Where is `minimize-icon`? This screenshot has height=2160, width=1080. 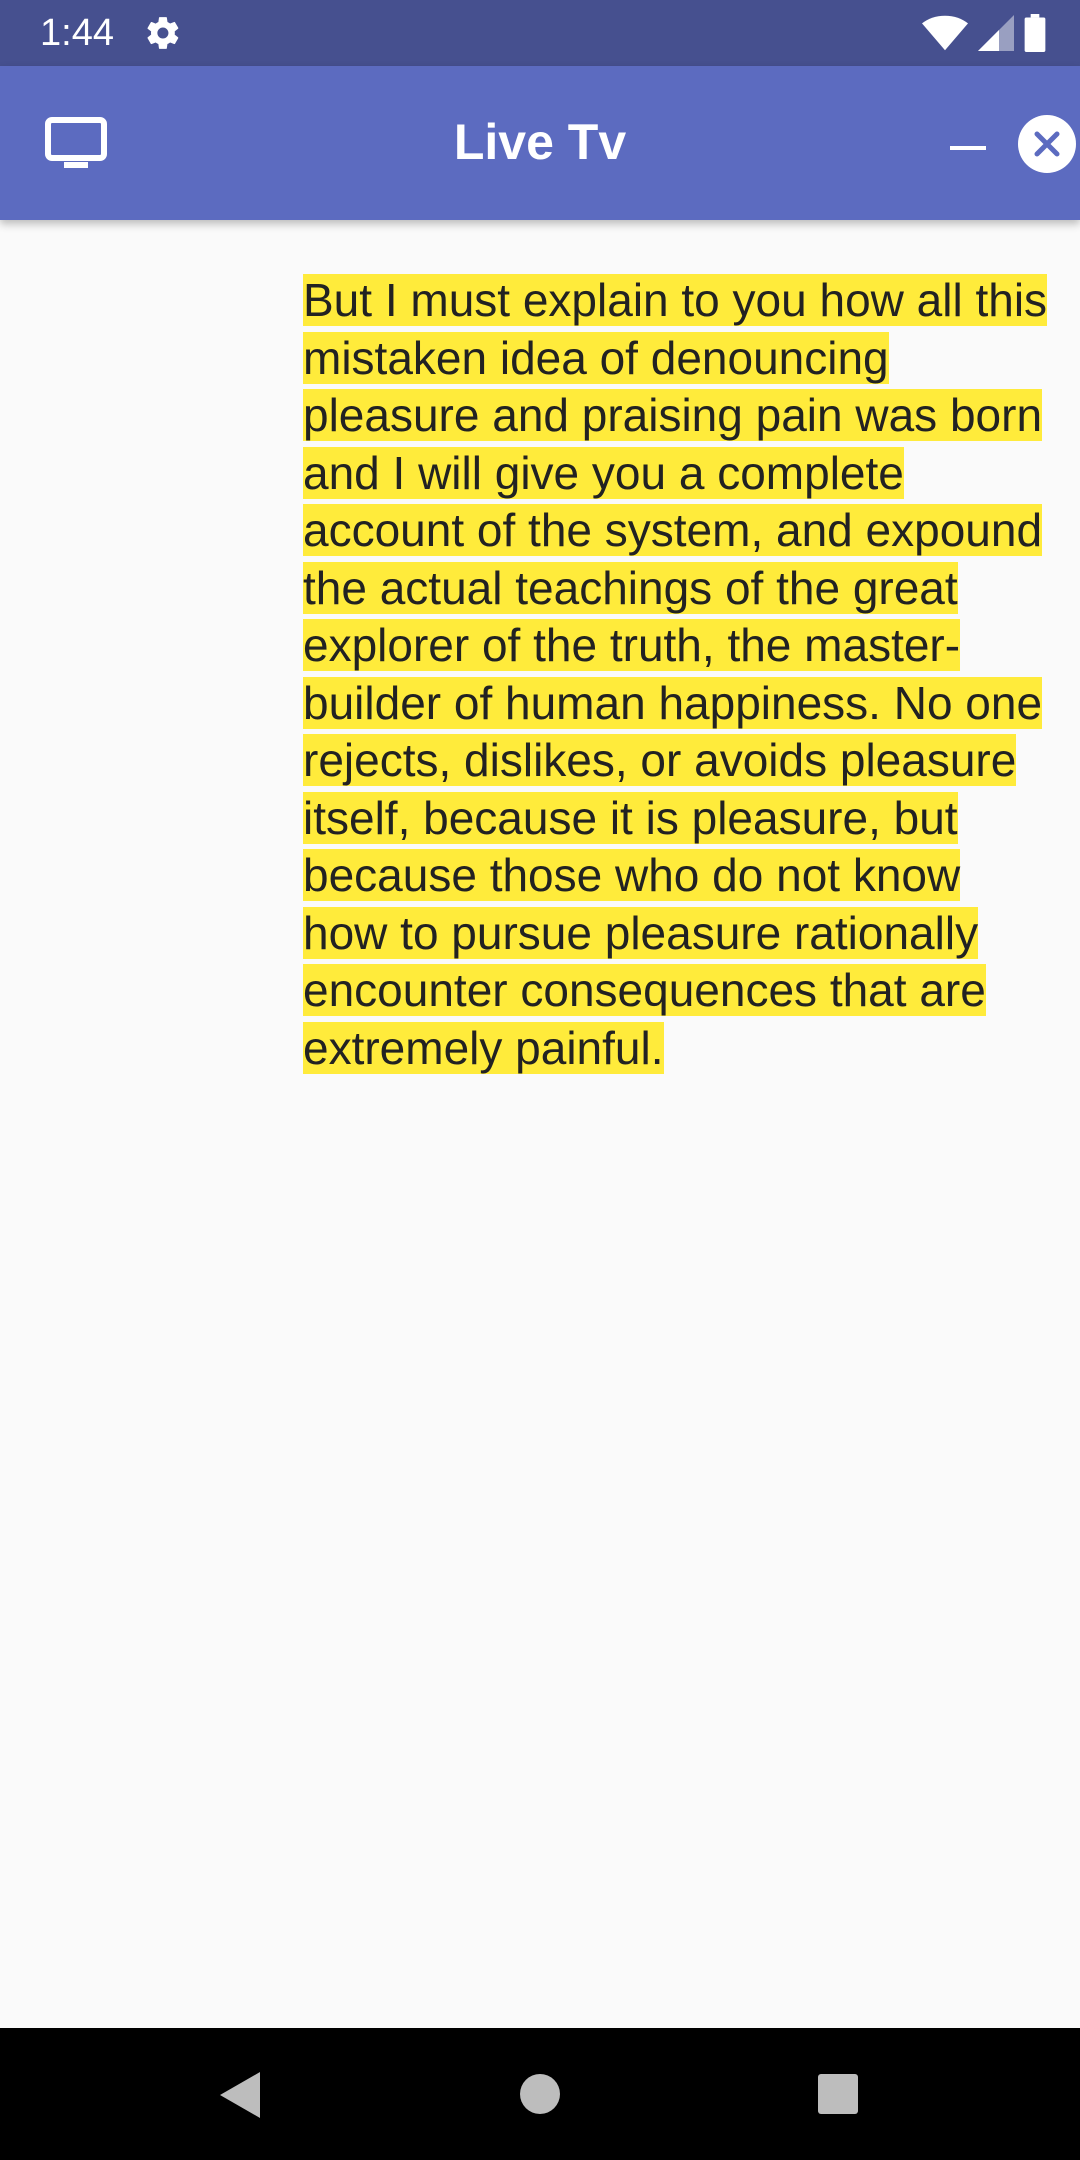 minimize-icon is located at coordinates (968, 148).